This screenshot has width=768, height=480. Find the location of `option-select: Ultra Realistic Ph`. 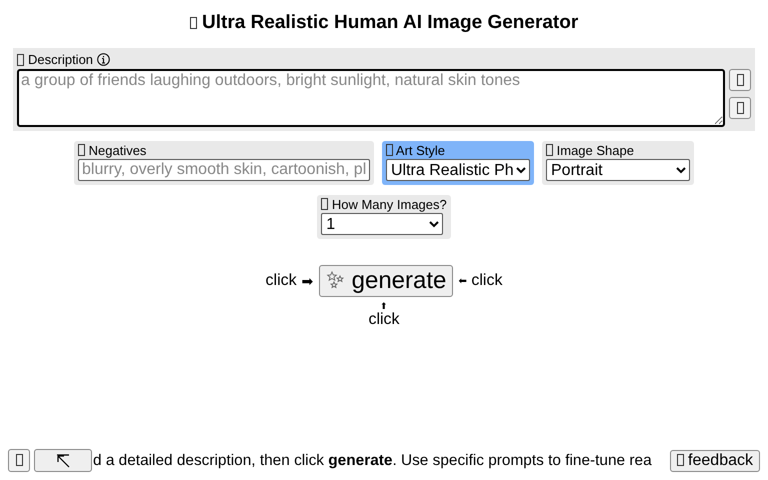

option-select: Ultra Realistic Ph is located at coordinates (458, 170).